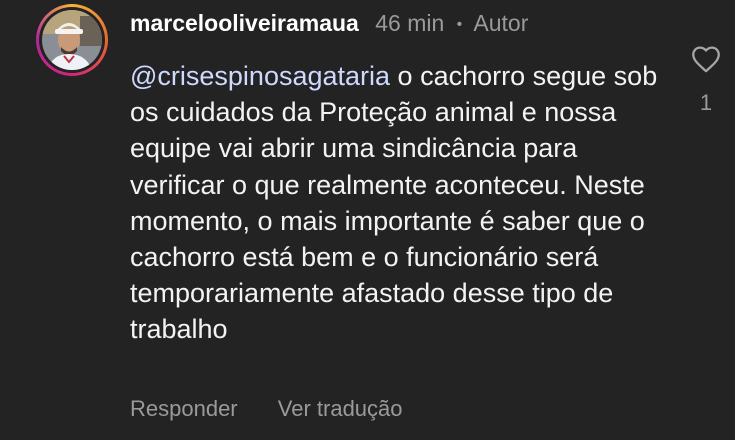  I want to click on comment-header: marcelooliveiramaua 46 min • Autor, so click(329, 24).